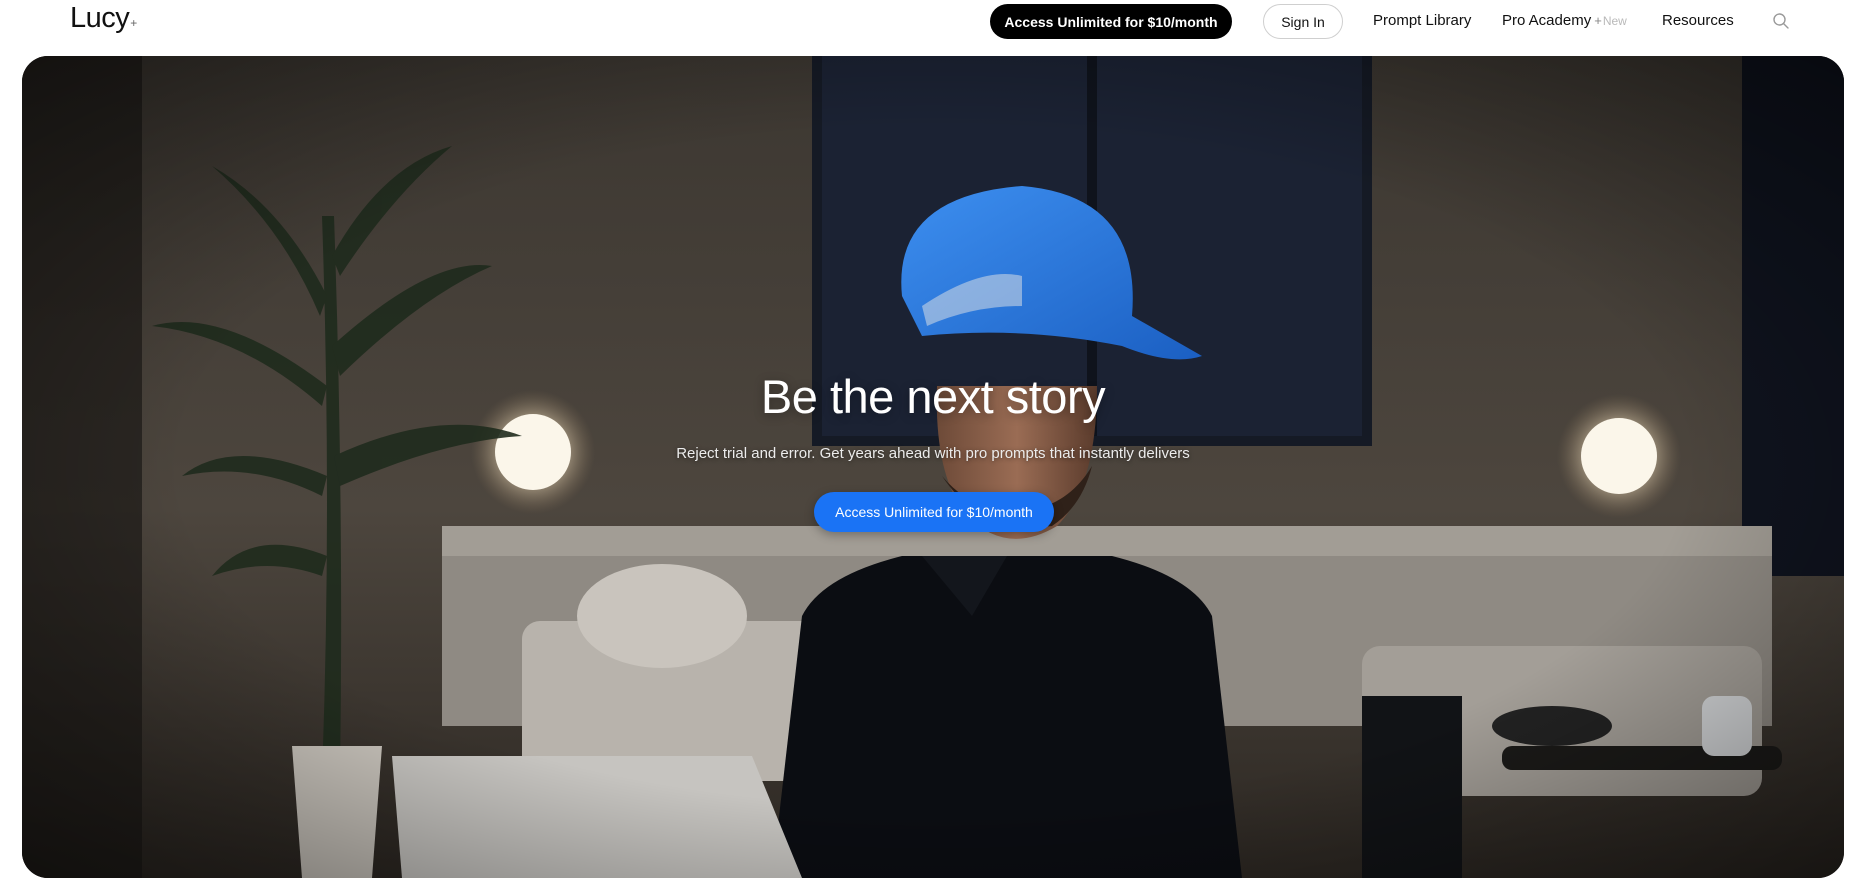 The width and height of the screenshot is (1862, 887). I want to click on hero-title: Be the next story, so click(933, 396).